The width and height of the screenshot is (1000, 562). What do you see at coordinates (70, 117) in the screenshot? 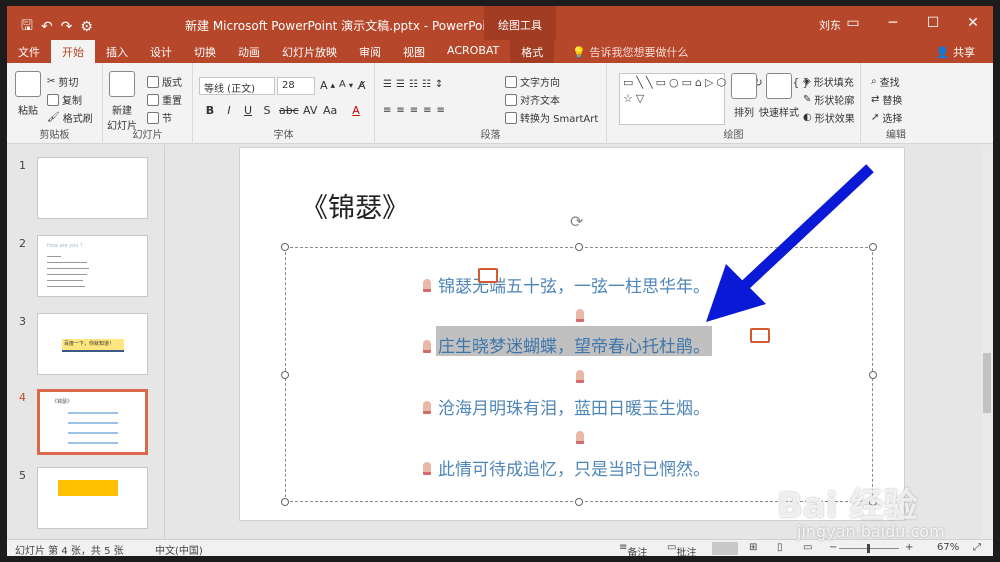
I see `format-painter-button: 🖌 格式刷` at bounding box center [70, 117].